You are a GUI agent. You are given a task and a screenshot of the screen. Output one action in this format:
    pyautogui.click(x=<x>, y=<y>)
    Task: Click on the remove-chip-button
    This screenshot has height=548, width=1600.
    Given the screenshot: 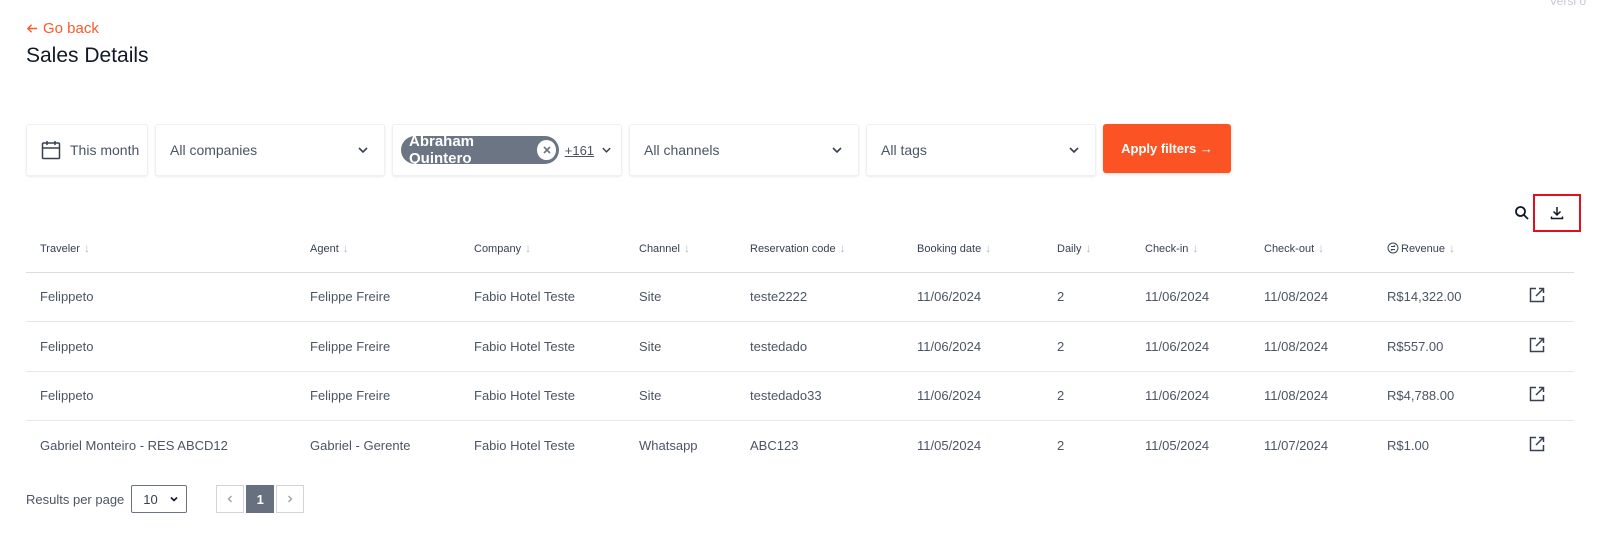 What is the action you would take?
    pyautogui.click(x=546, y=150)
    